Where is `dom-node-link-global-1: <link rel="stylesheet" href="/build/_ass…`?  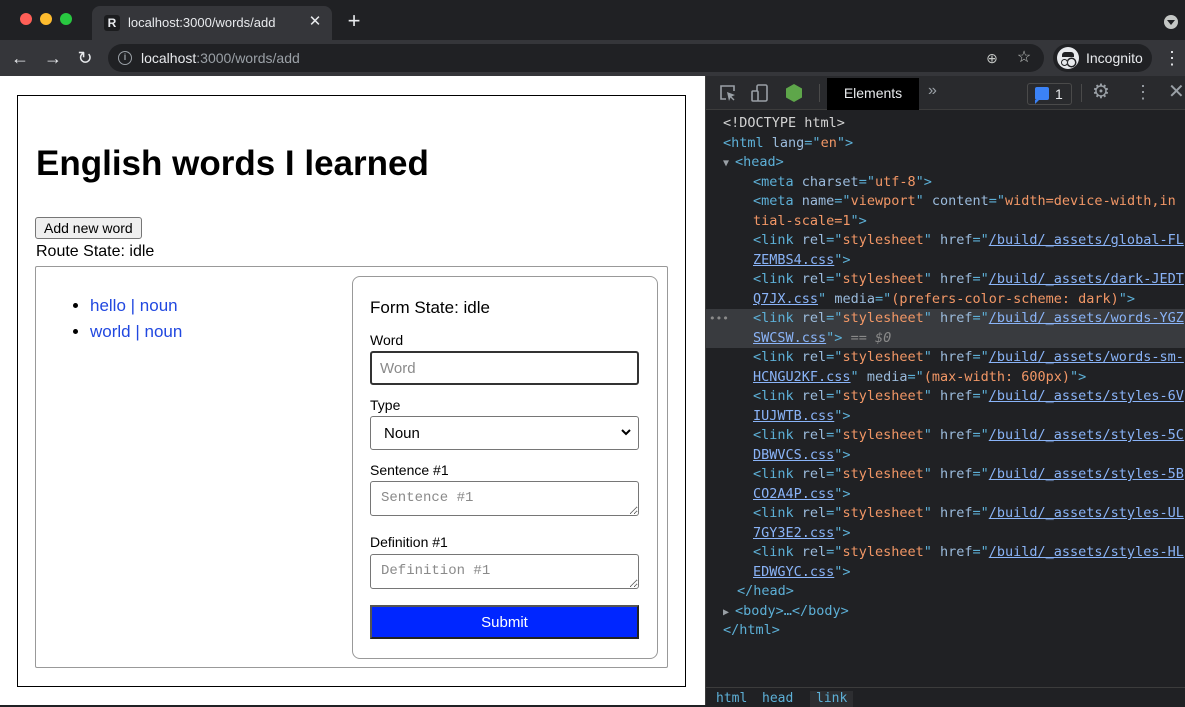 dom-node-link-global-1: <link rel="stylesheet" href="/build/_ass… is located at coordinates (945, 241).